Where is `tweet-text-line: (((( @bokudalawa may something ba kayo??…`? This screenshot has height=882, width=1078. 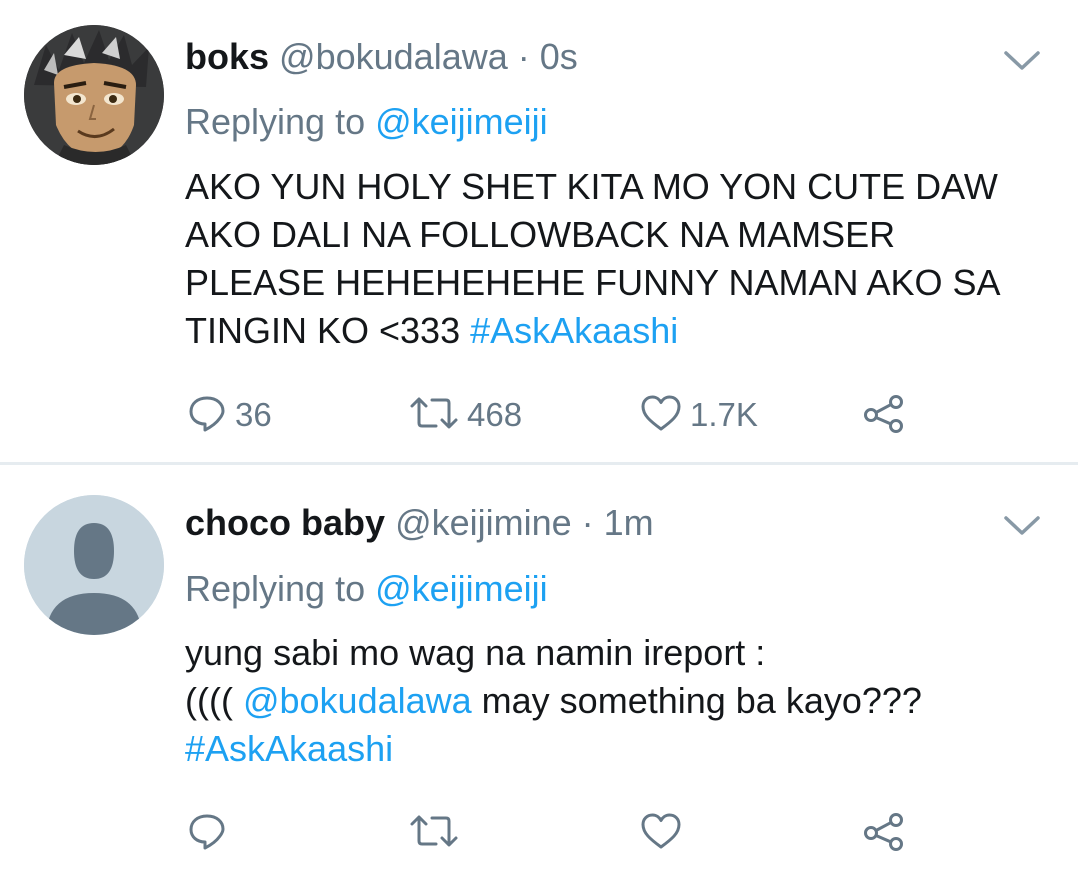
tweet-text-line: (((( @bokudalawa may something ba kayo??… is located at coordinates (625, 701).